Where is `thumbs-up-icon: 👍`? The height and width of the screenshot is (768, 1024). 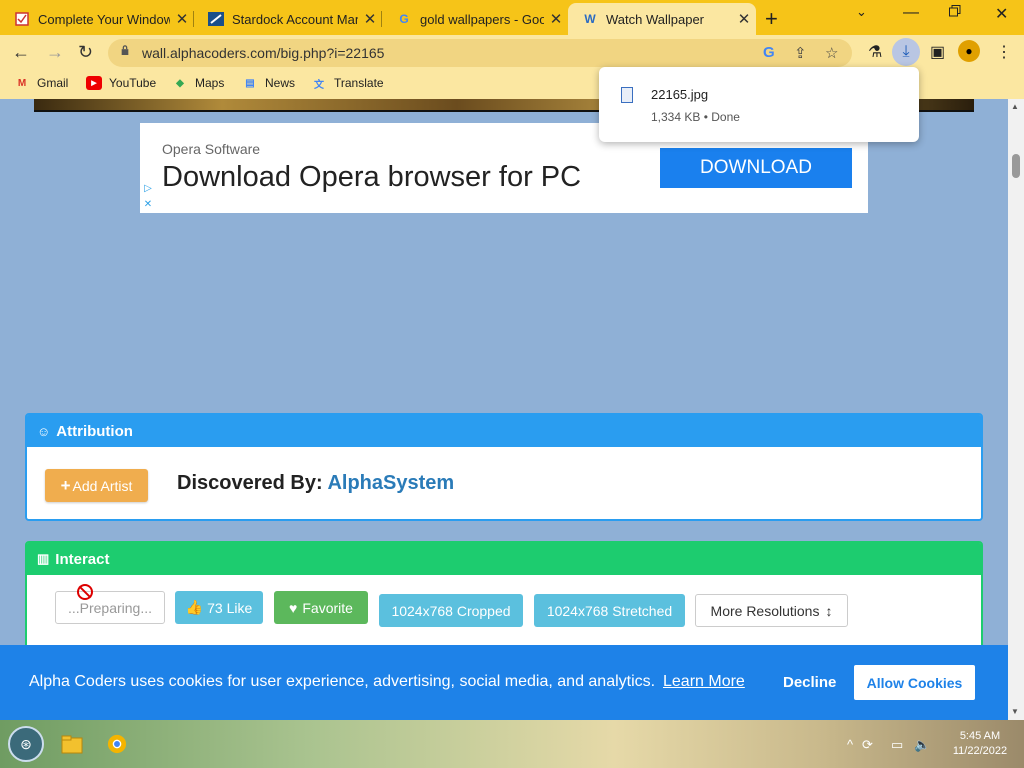 thumbs-up-icon: 👍 is located at coordinates (194, 607).